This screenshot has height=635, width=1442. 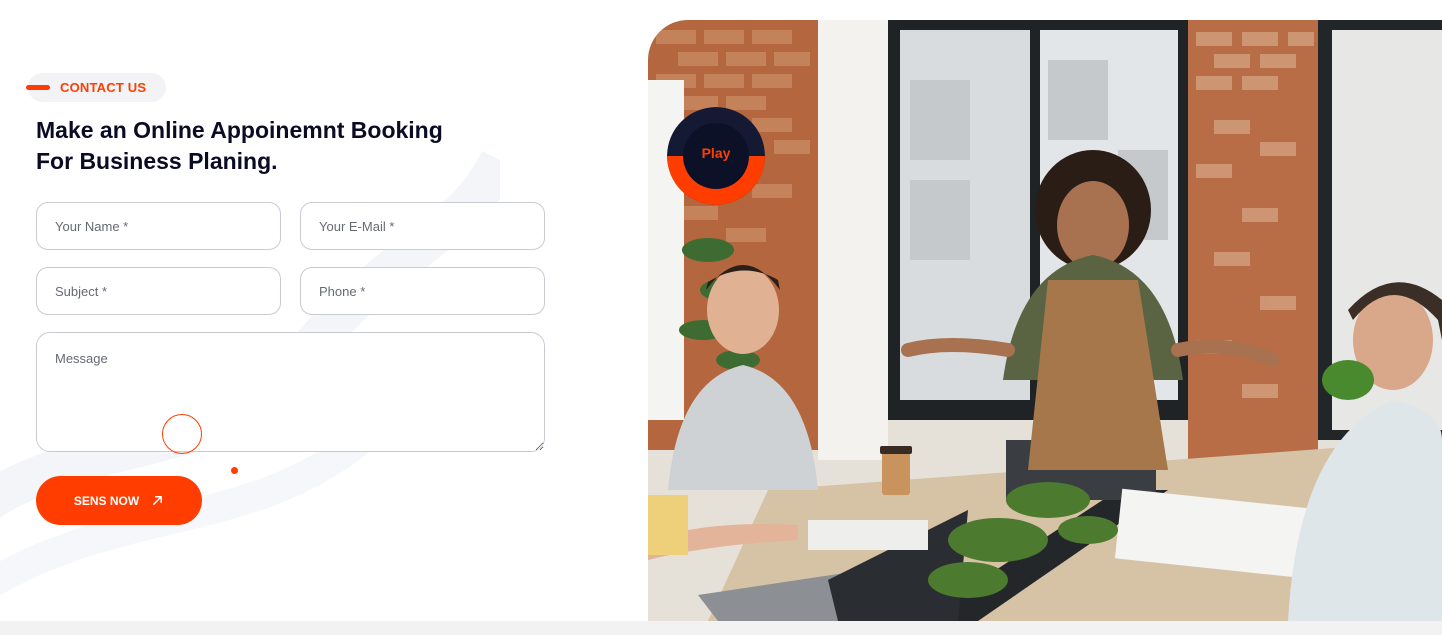 I want to click on custom-cursor-dot, so click(x=234, y=470).